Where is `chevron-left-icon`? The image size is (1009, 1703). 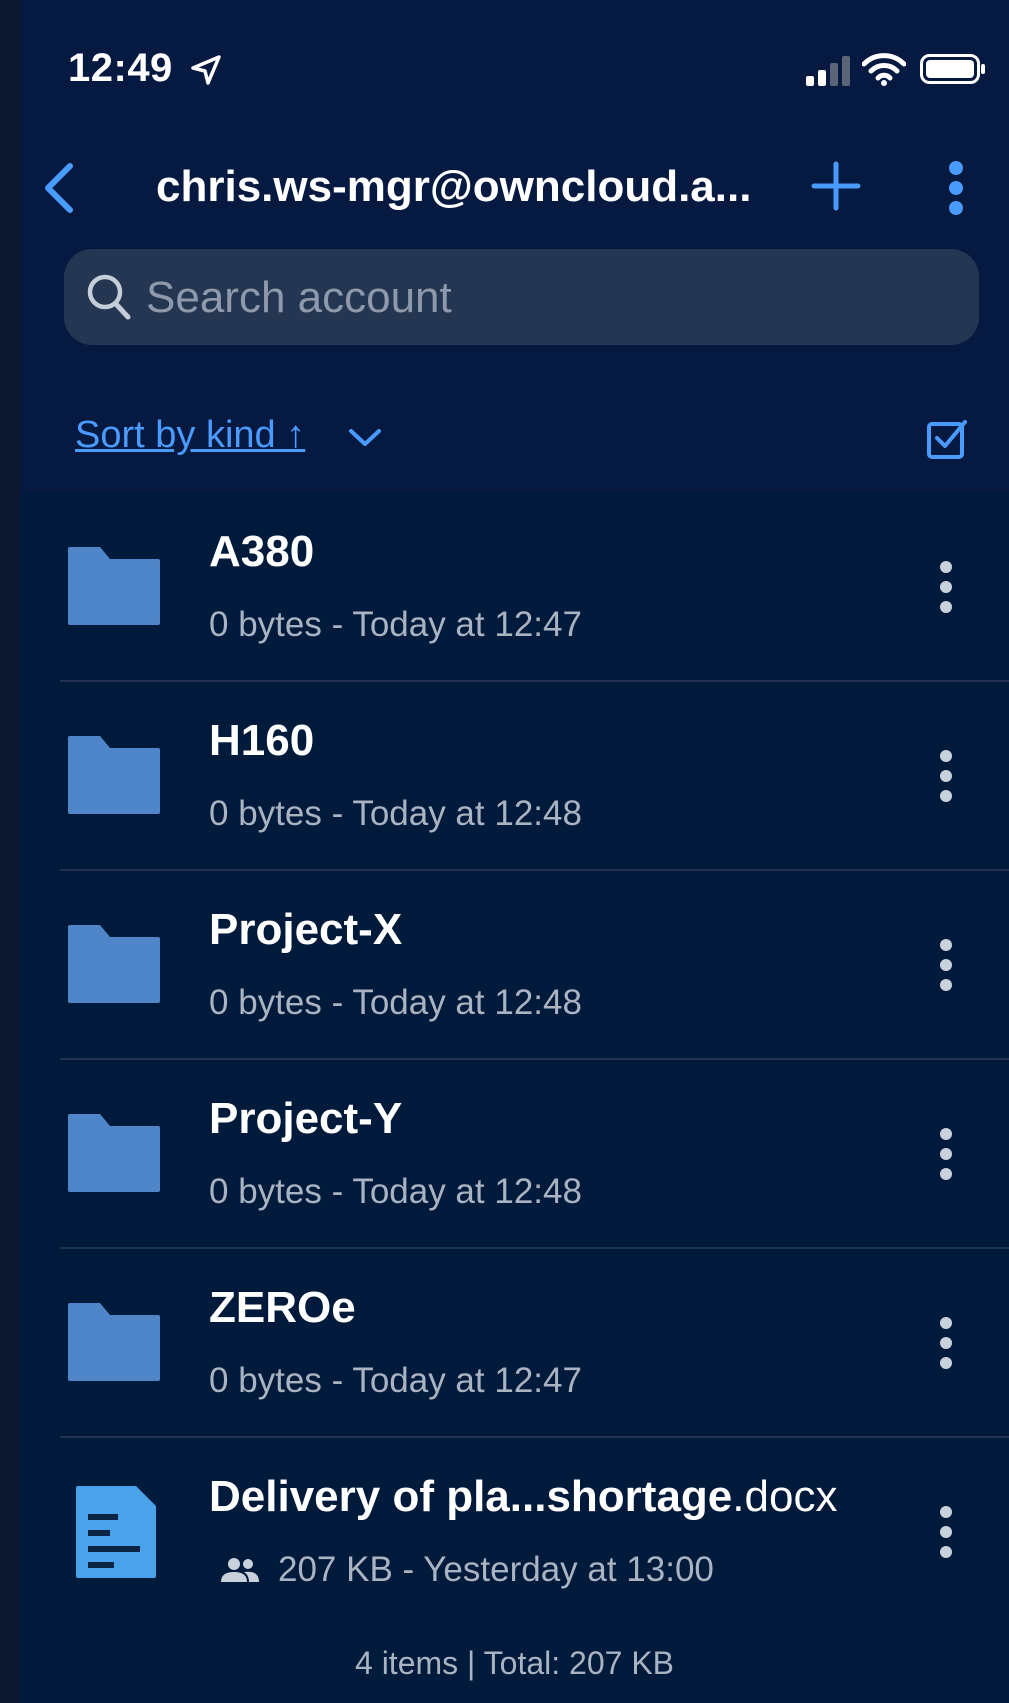
chevron-left-icon is located at coordinates (59, 188).